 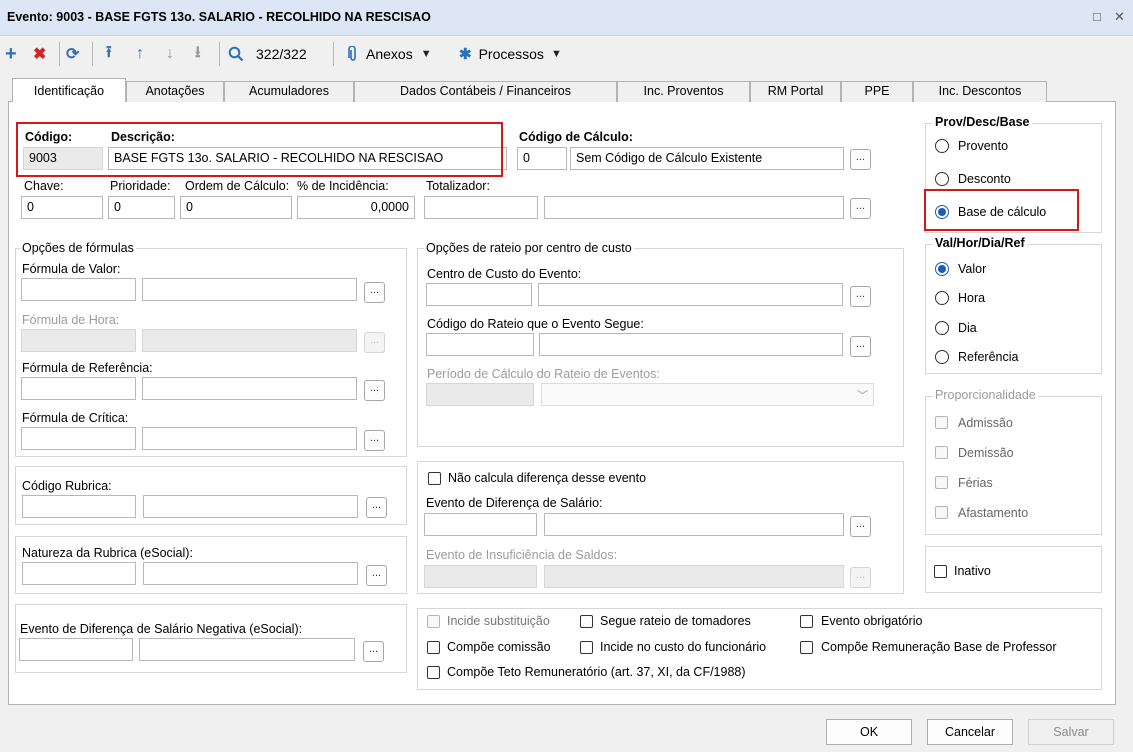 What do you see at coordinates (942, 357) in the screenshot?
I see `referencia-radio` at bounding box center [942, 357].